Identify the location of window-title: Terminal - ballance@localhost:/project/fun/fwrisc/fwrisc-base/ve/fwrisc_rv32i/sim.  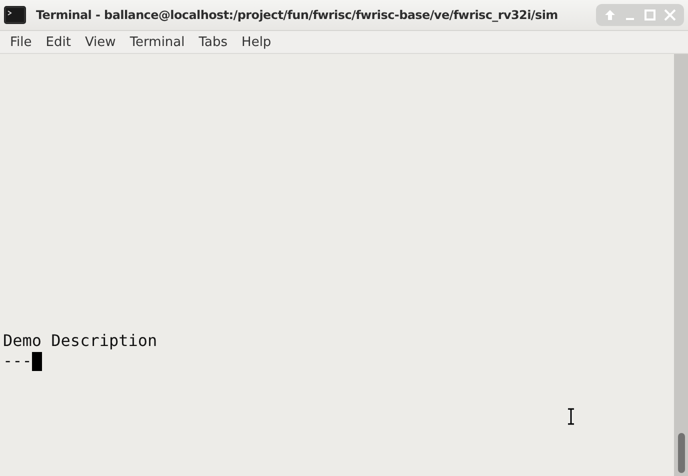
(297, 15).